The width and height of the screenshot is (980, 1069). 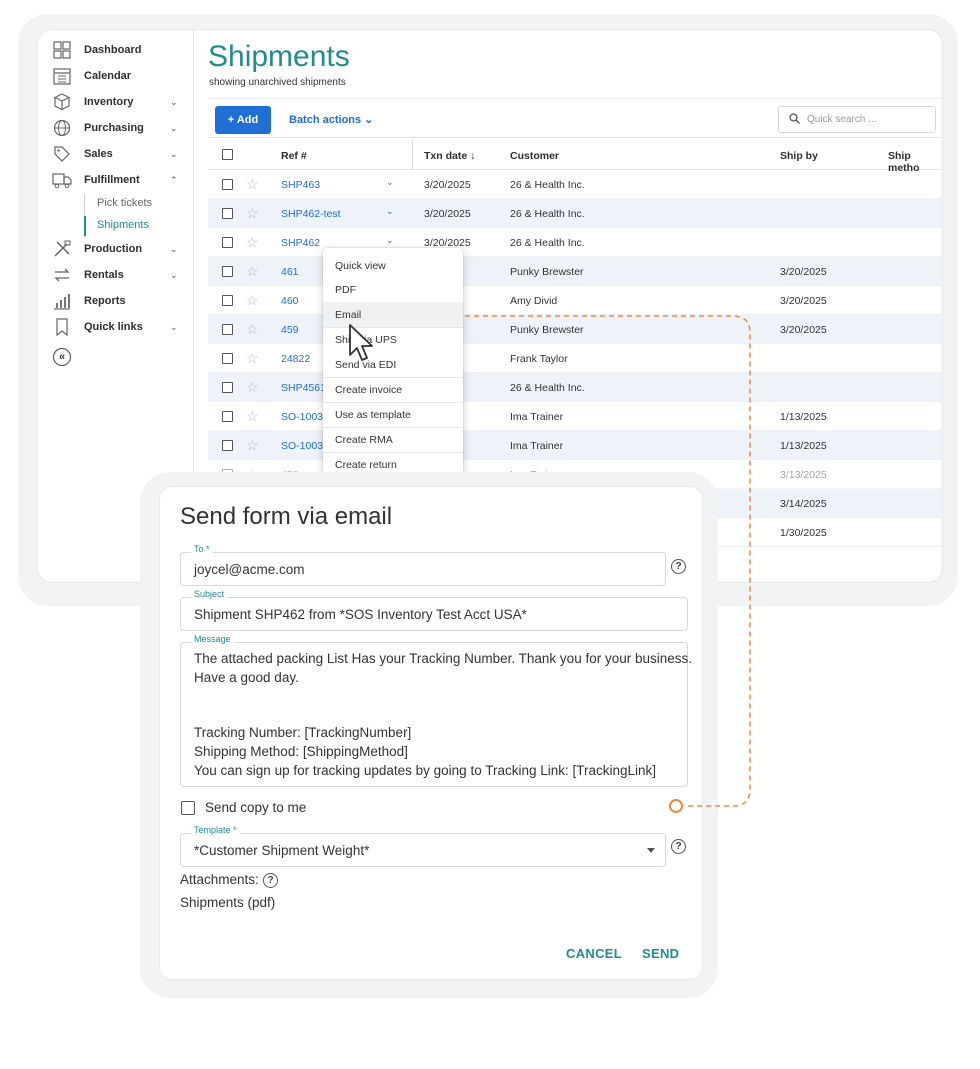 I want to click on column-divider, so click(x=412, y=155).